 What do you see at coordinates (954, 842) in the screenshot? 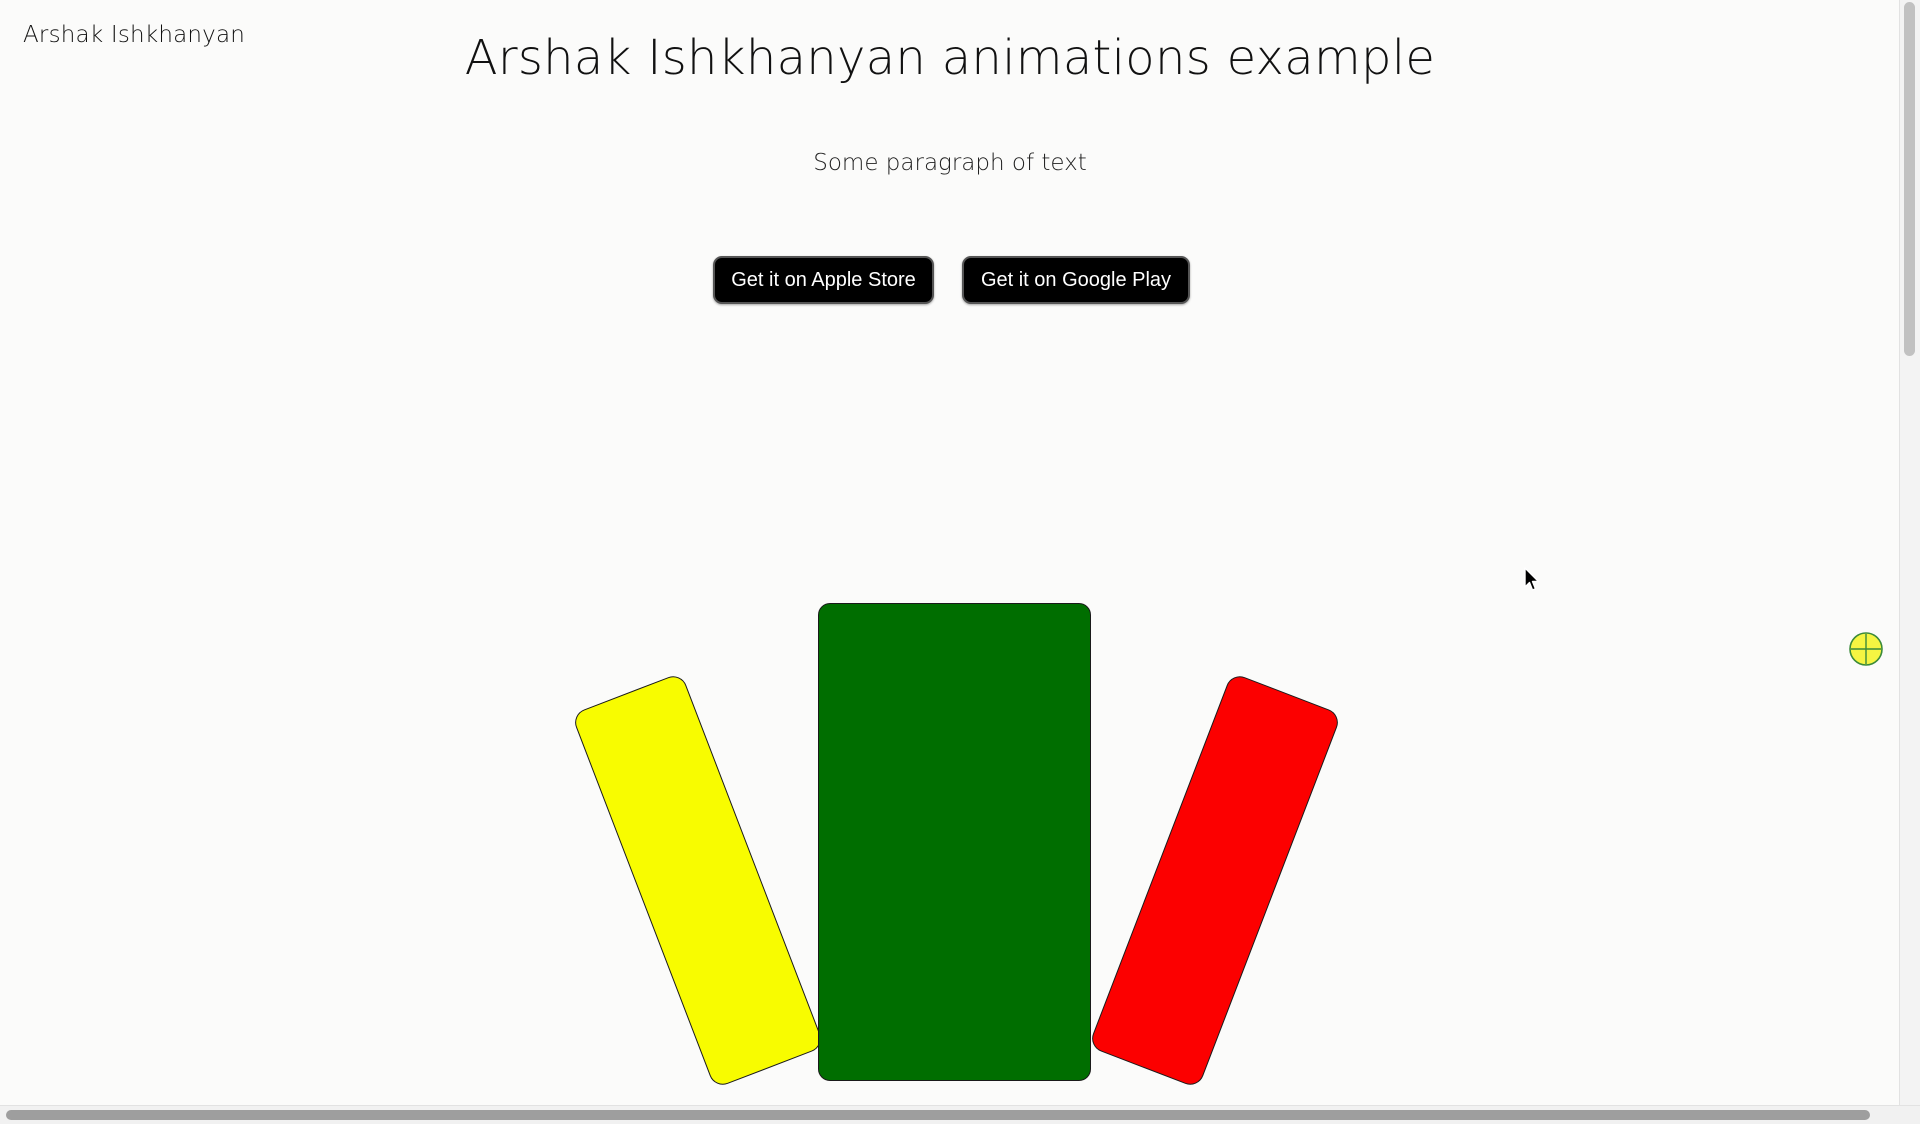
I see `green-card` at bounding box center [954, 842].